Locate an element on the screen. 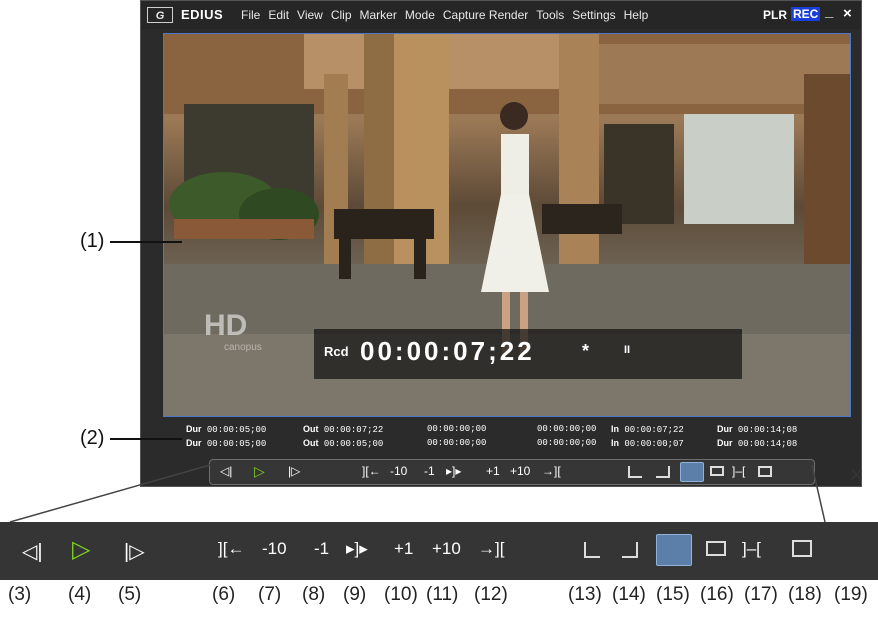  tc-b-row-2: 00:00:00;00 is located at coordinates (567, 443).